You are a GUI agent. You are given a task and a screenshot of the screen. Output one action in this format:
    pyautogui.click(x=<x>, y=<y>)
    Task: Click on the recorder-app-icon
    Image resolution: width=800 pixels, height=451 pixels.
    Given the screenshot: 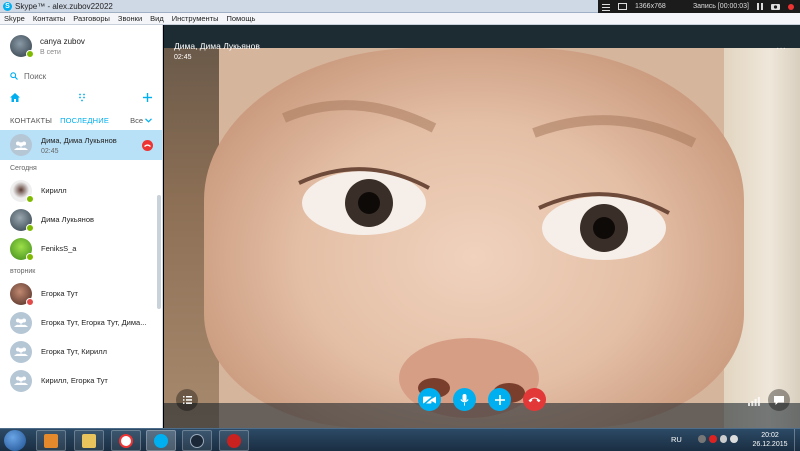 What is the action you would take?
    pyautogui.click(x=234, y=440)
    